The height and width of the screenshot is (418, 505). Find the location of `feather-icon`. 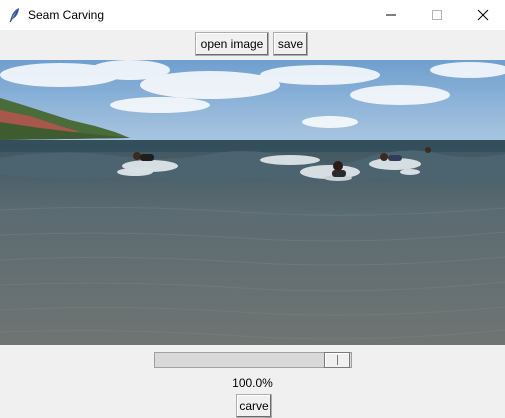

feather-icon is located at coordinates (14, 15).